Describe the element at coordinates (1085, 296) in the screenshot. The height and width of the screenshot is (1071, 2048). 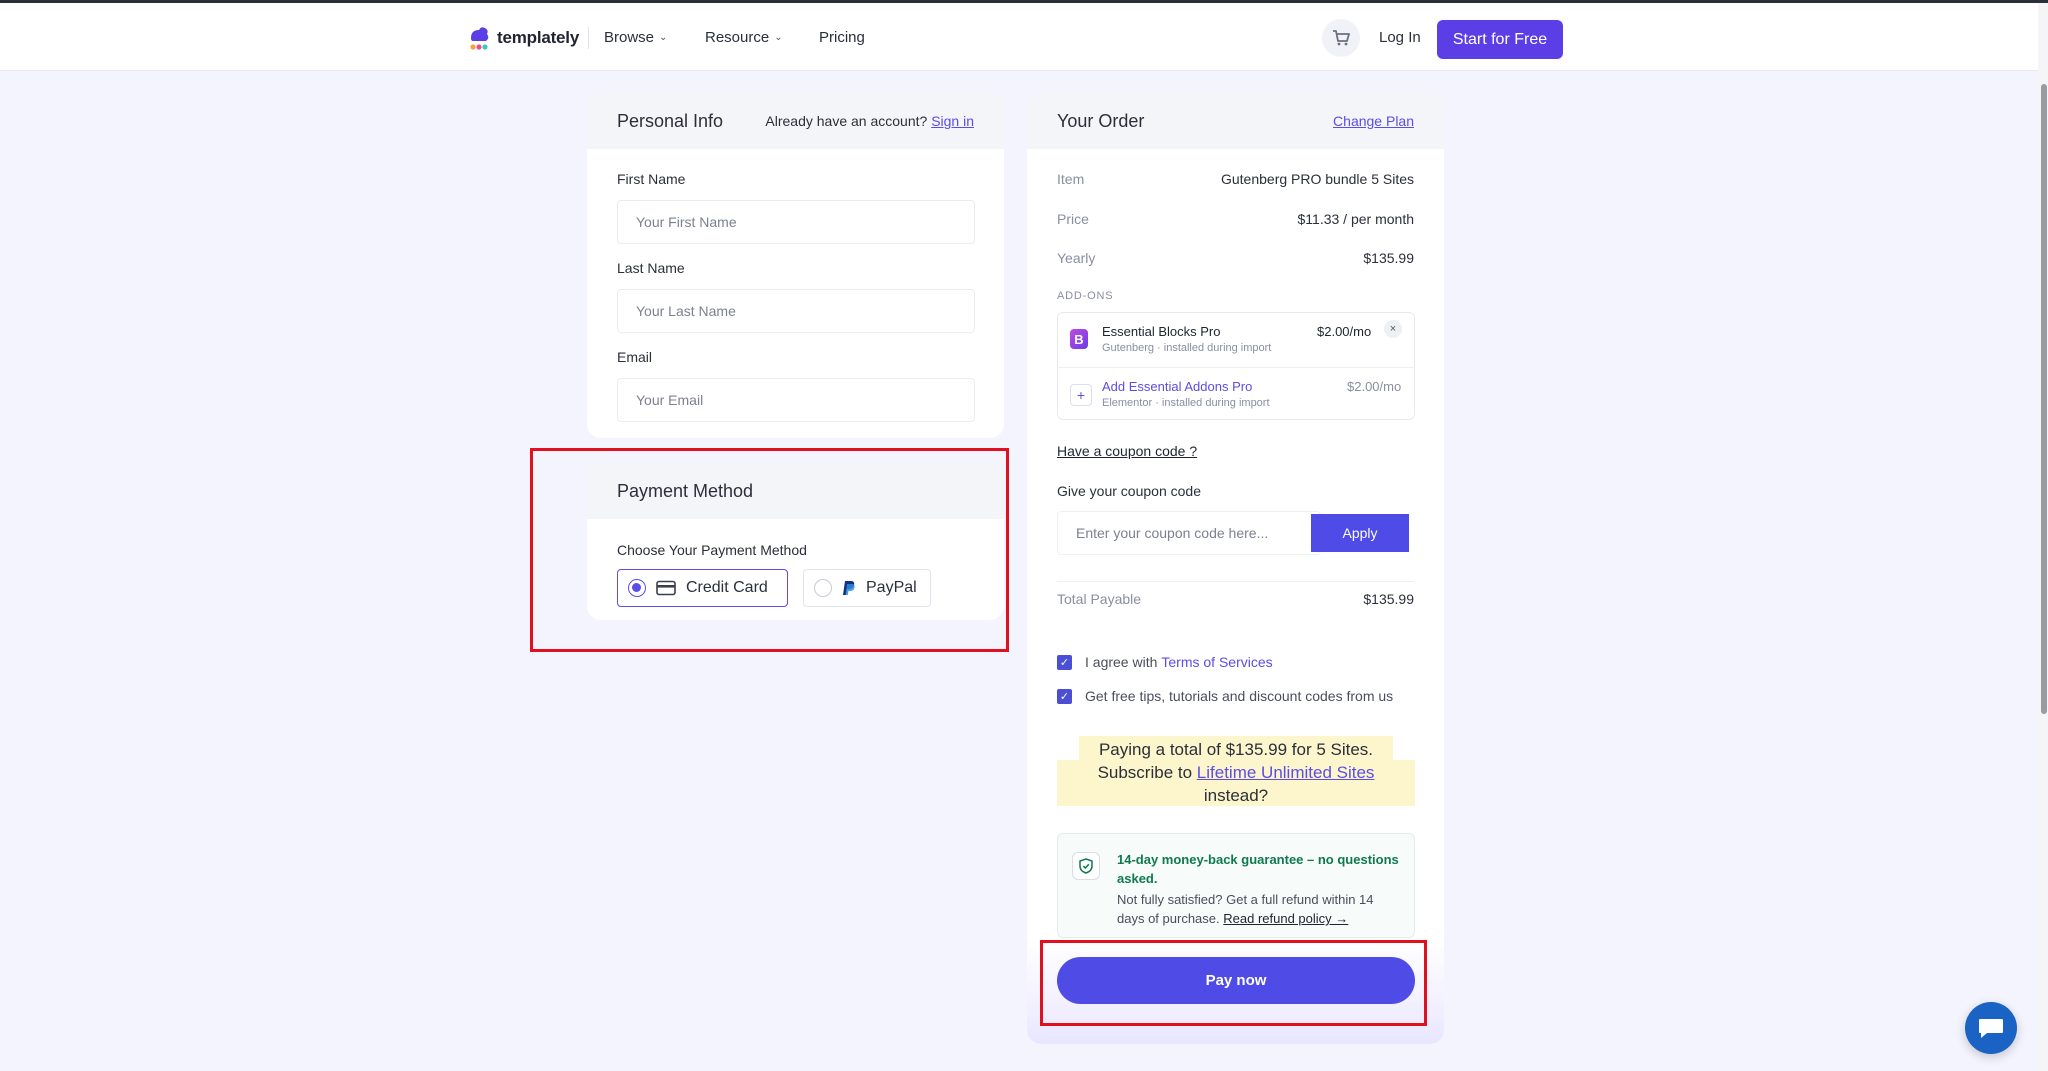
I see `addons-heading: ADD-ONS` at that location.